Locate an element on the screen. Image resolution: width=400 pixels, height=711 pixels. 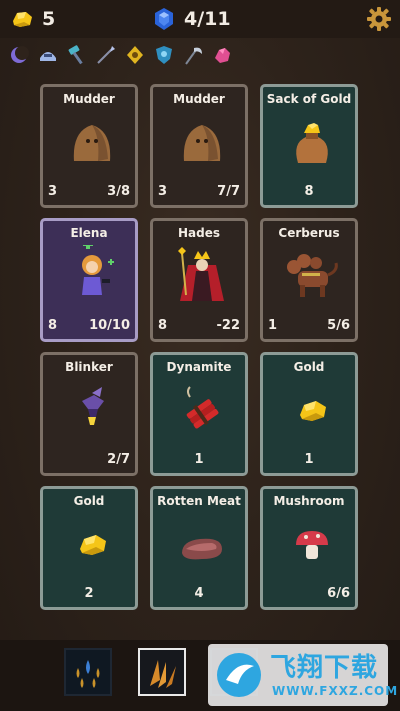
pink-crystal-icon is located at coordinates (222, 55).